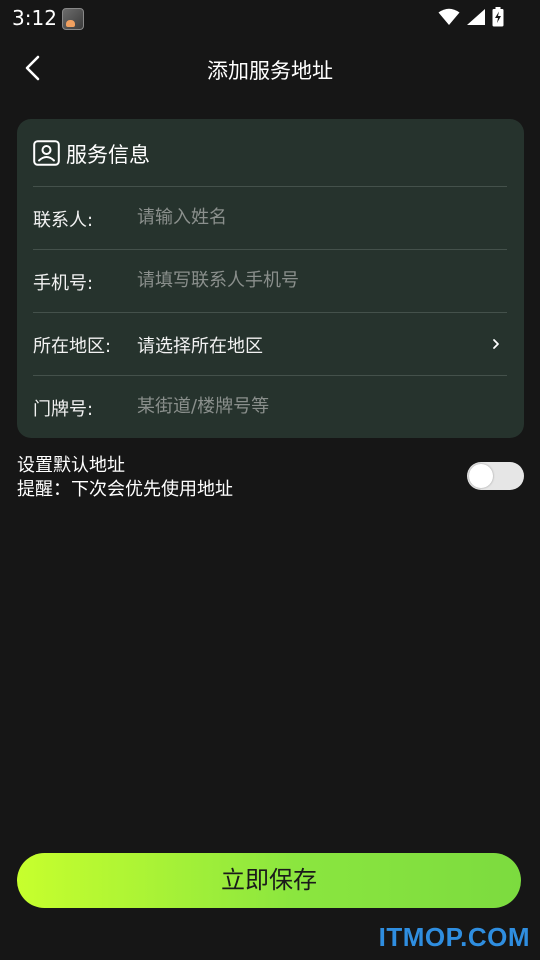 The height and width of the screenshot is (960, 540). I want to click on status-icons, so click(471, 17).